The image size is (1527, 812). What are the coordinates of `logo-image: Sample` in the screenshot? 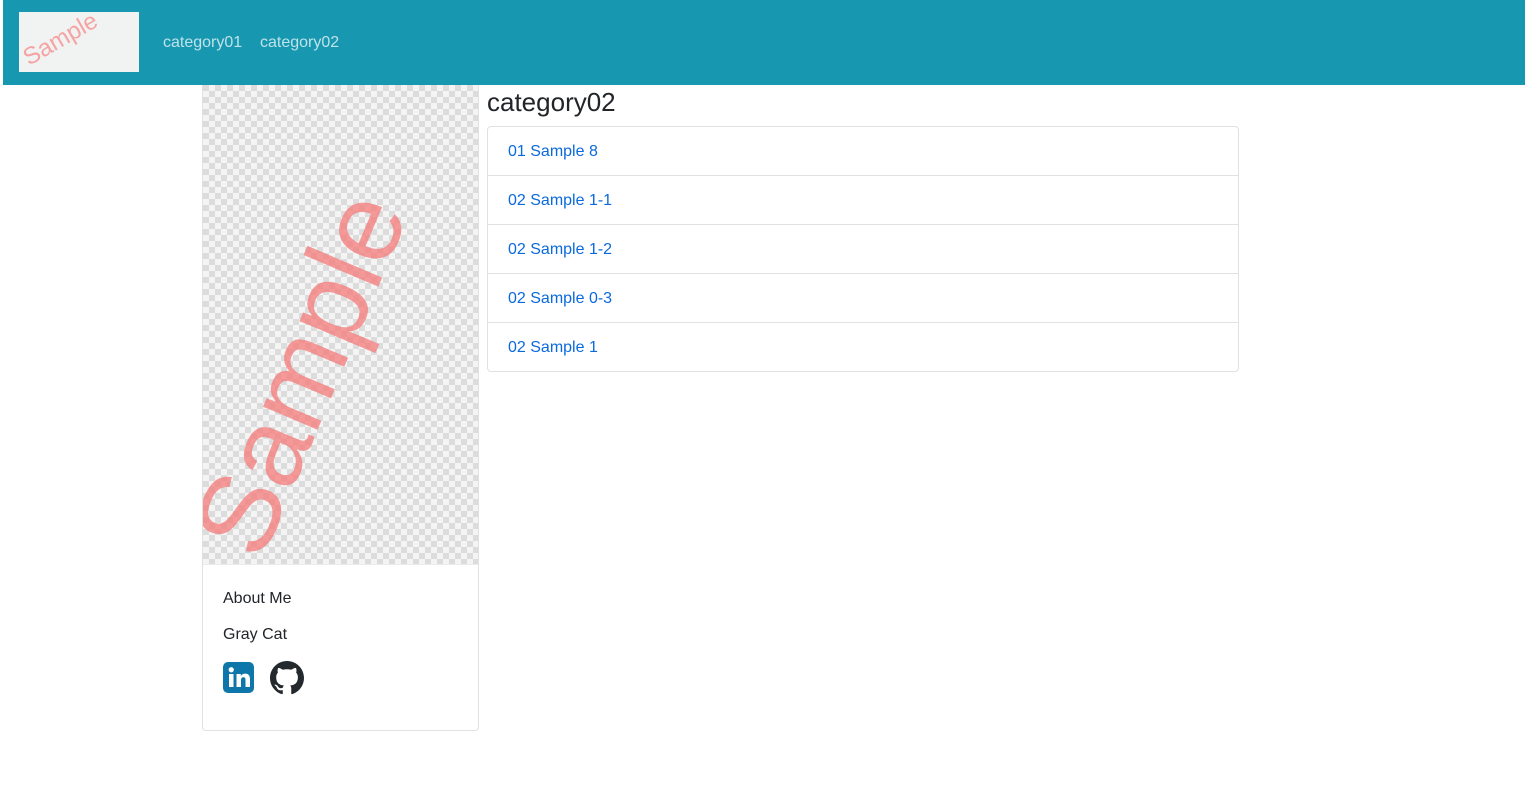 It's located at (60, 41).